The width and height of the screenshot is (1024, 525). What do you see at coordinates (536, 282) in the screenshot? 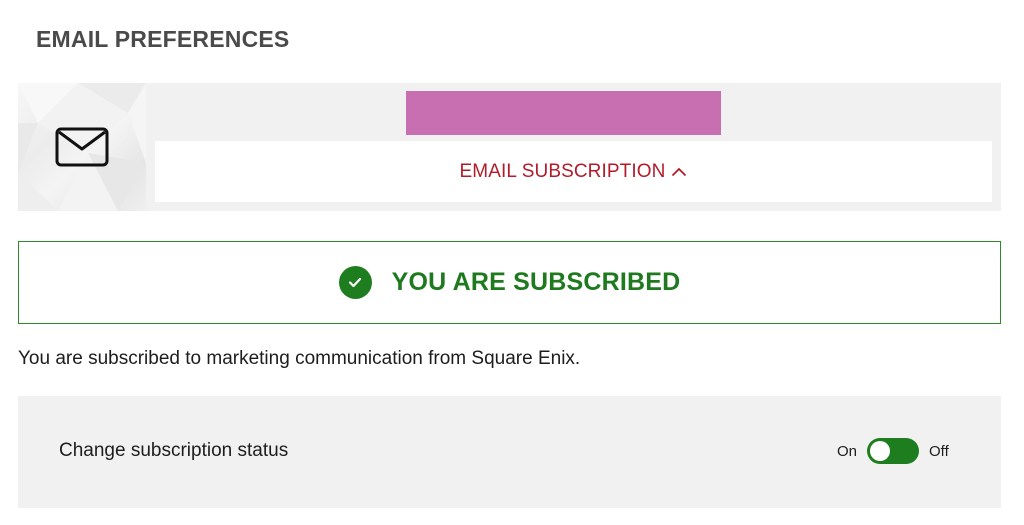
I see `subscribed-status-text: YOU ARE SUBSCRIBED` at bounding box center [536, 282].